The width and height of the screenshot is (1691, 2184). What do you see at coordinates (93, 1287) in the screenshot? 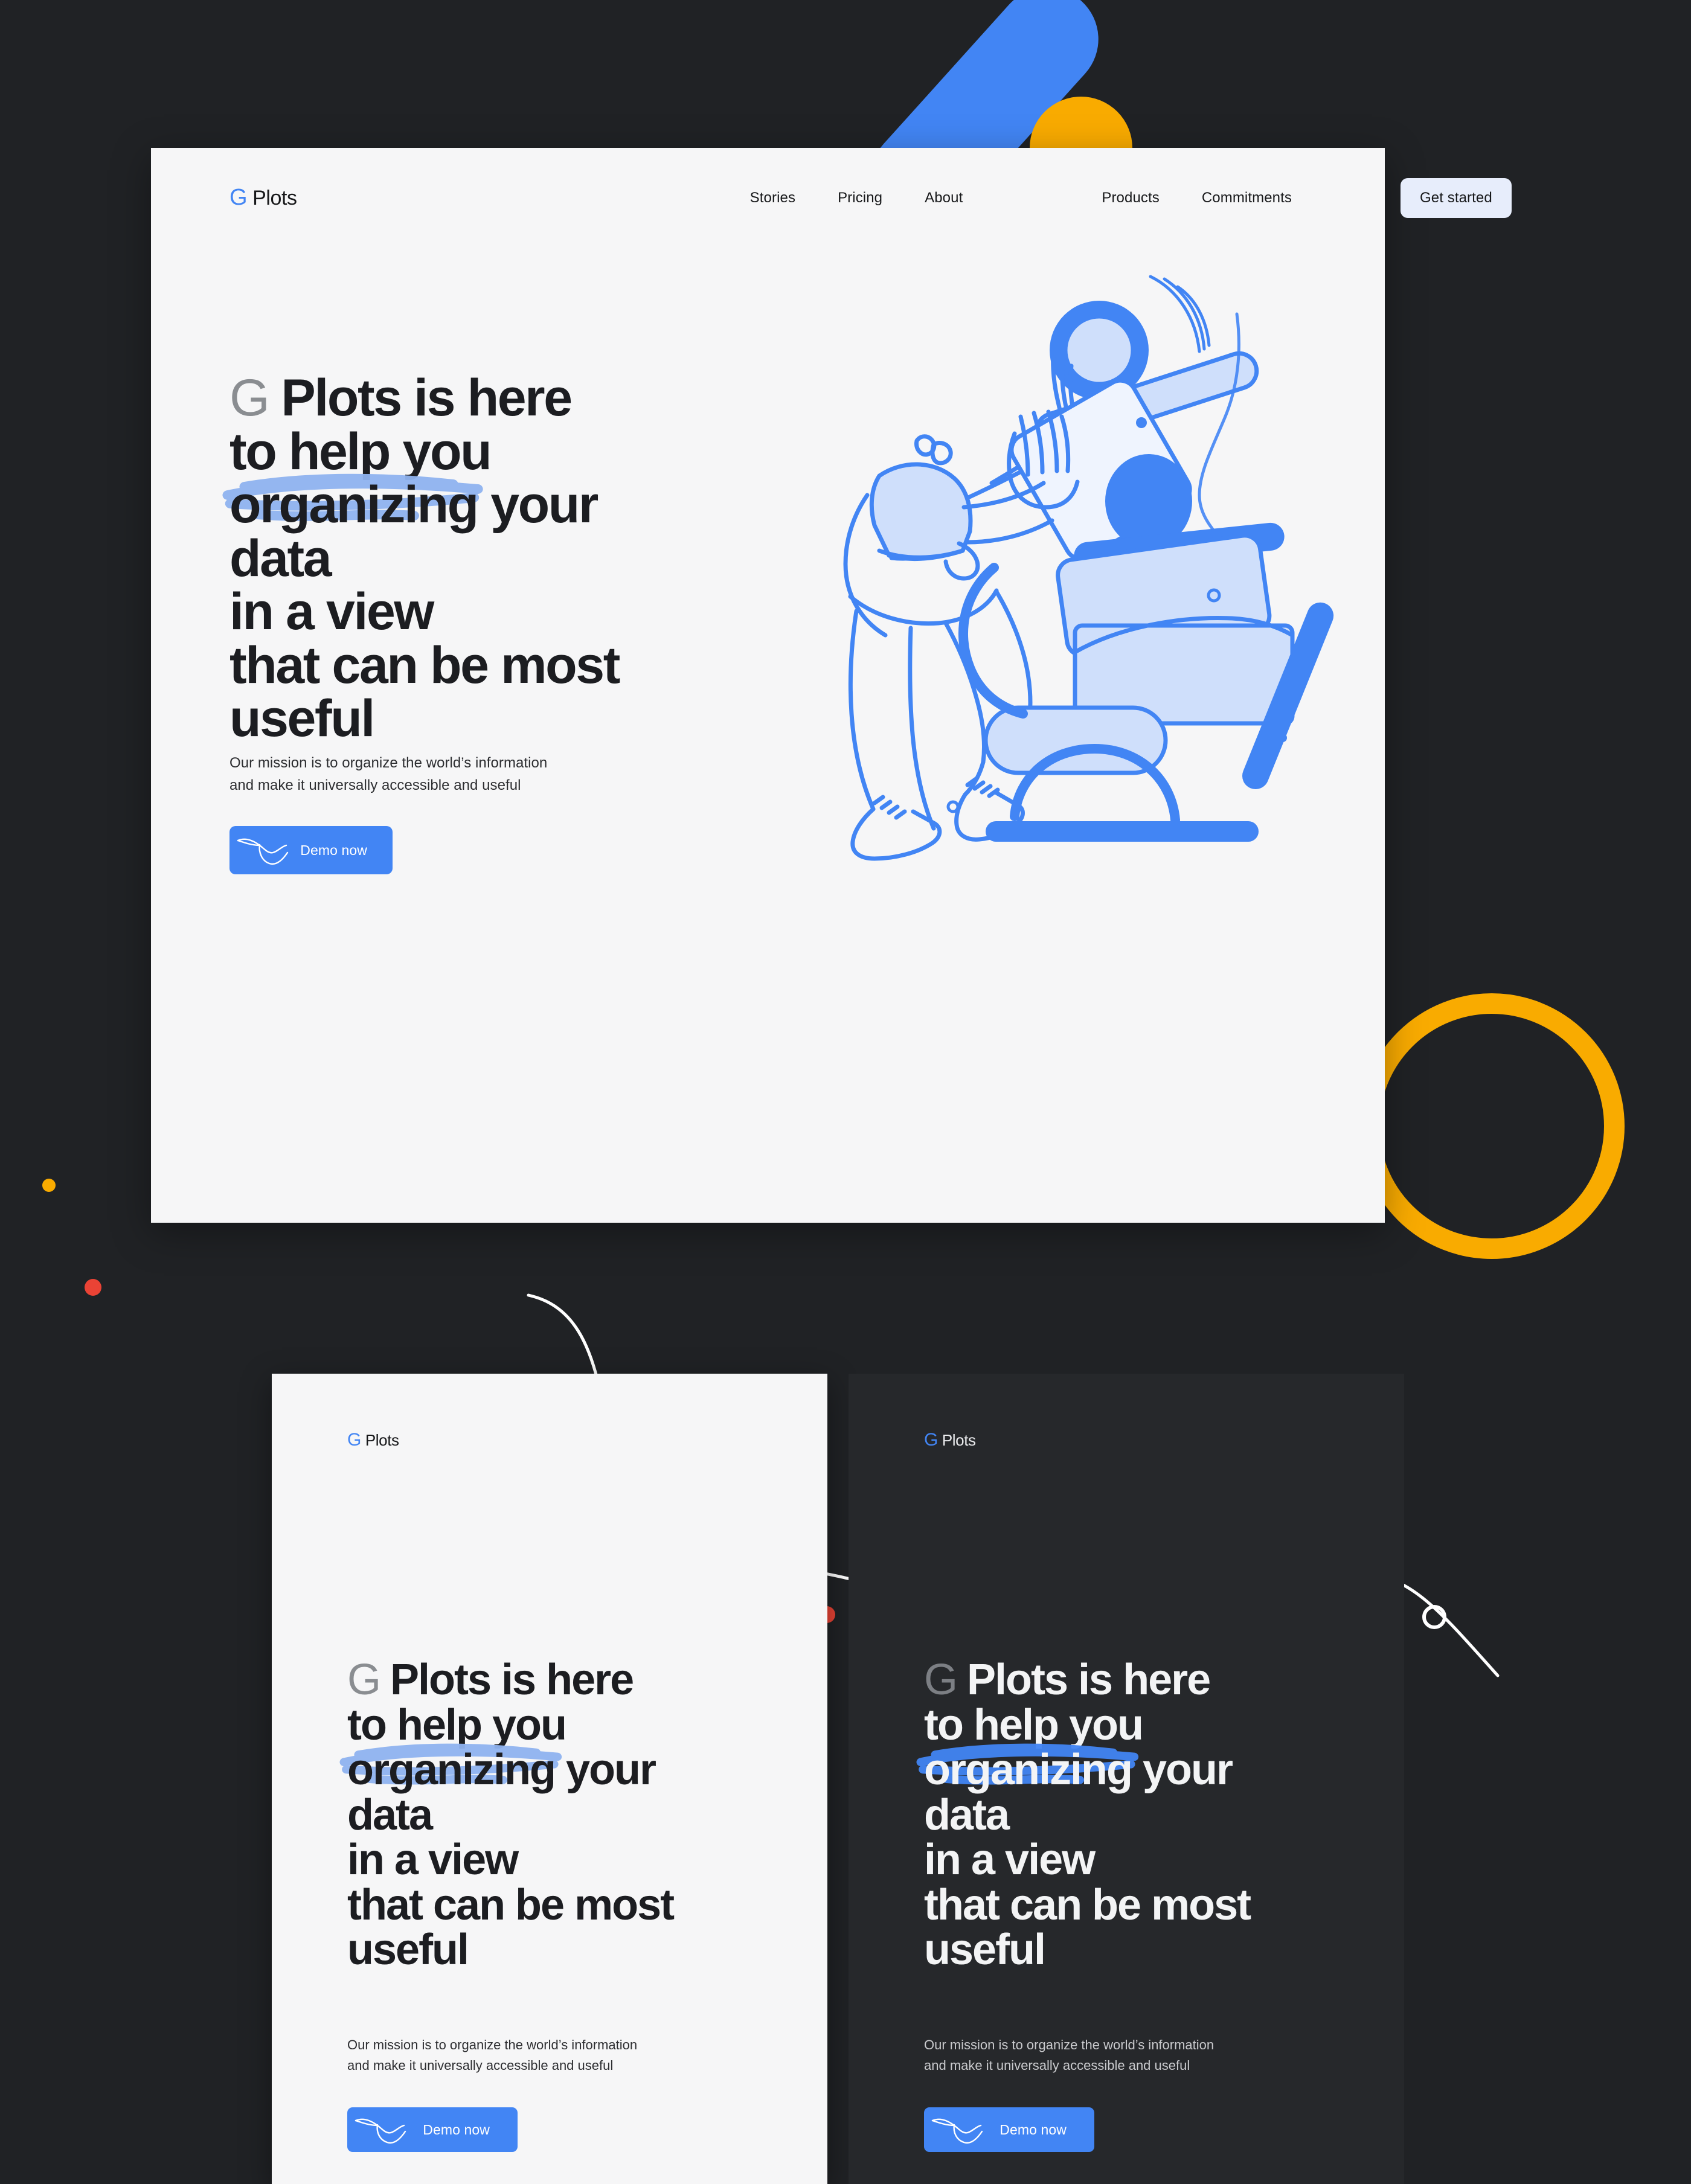
I see `small-red-dot-decoration` at bounding box center [93, 1287].